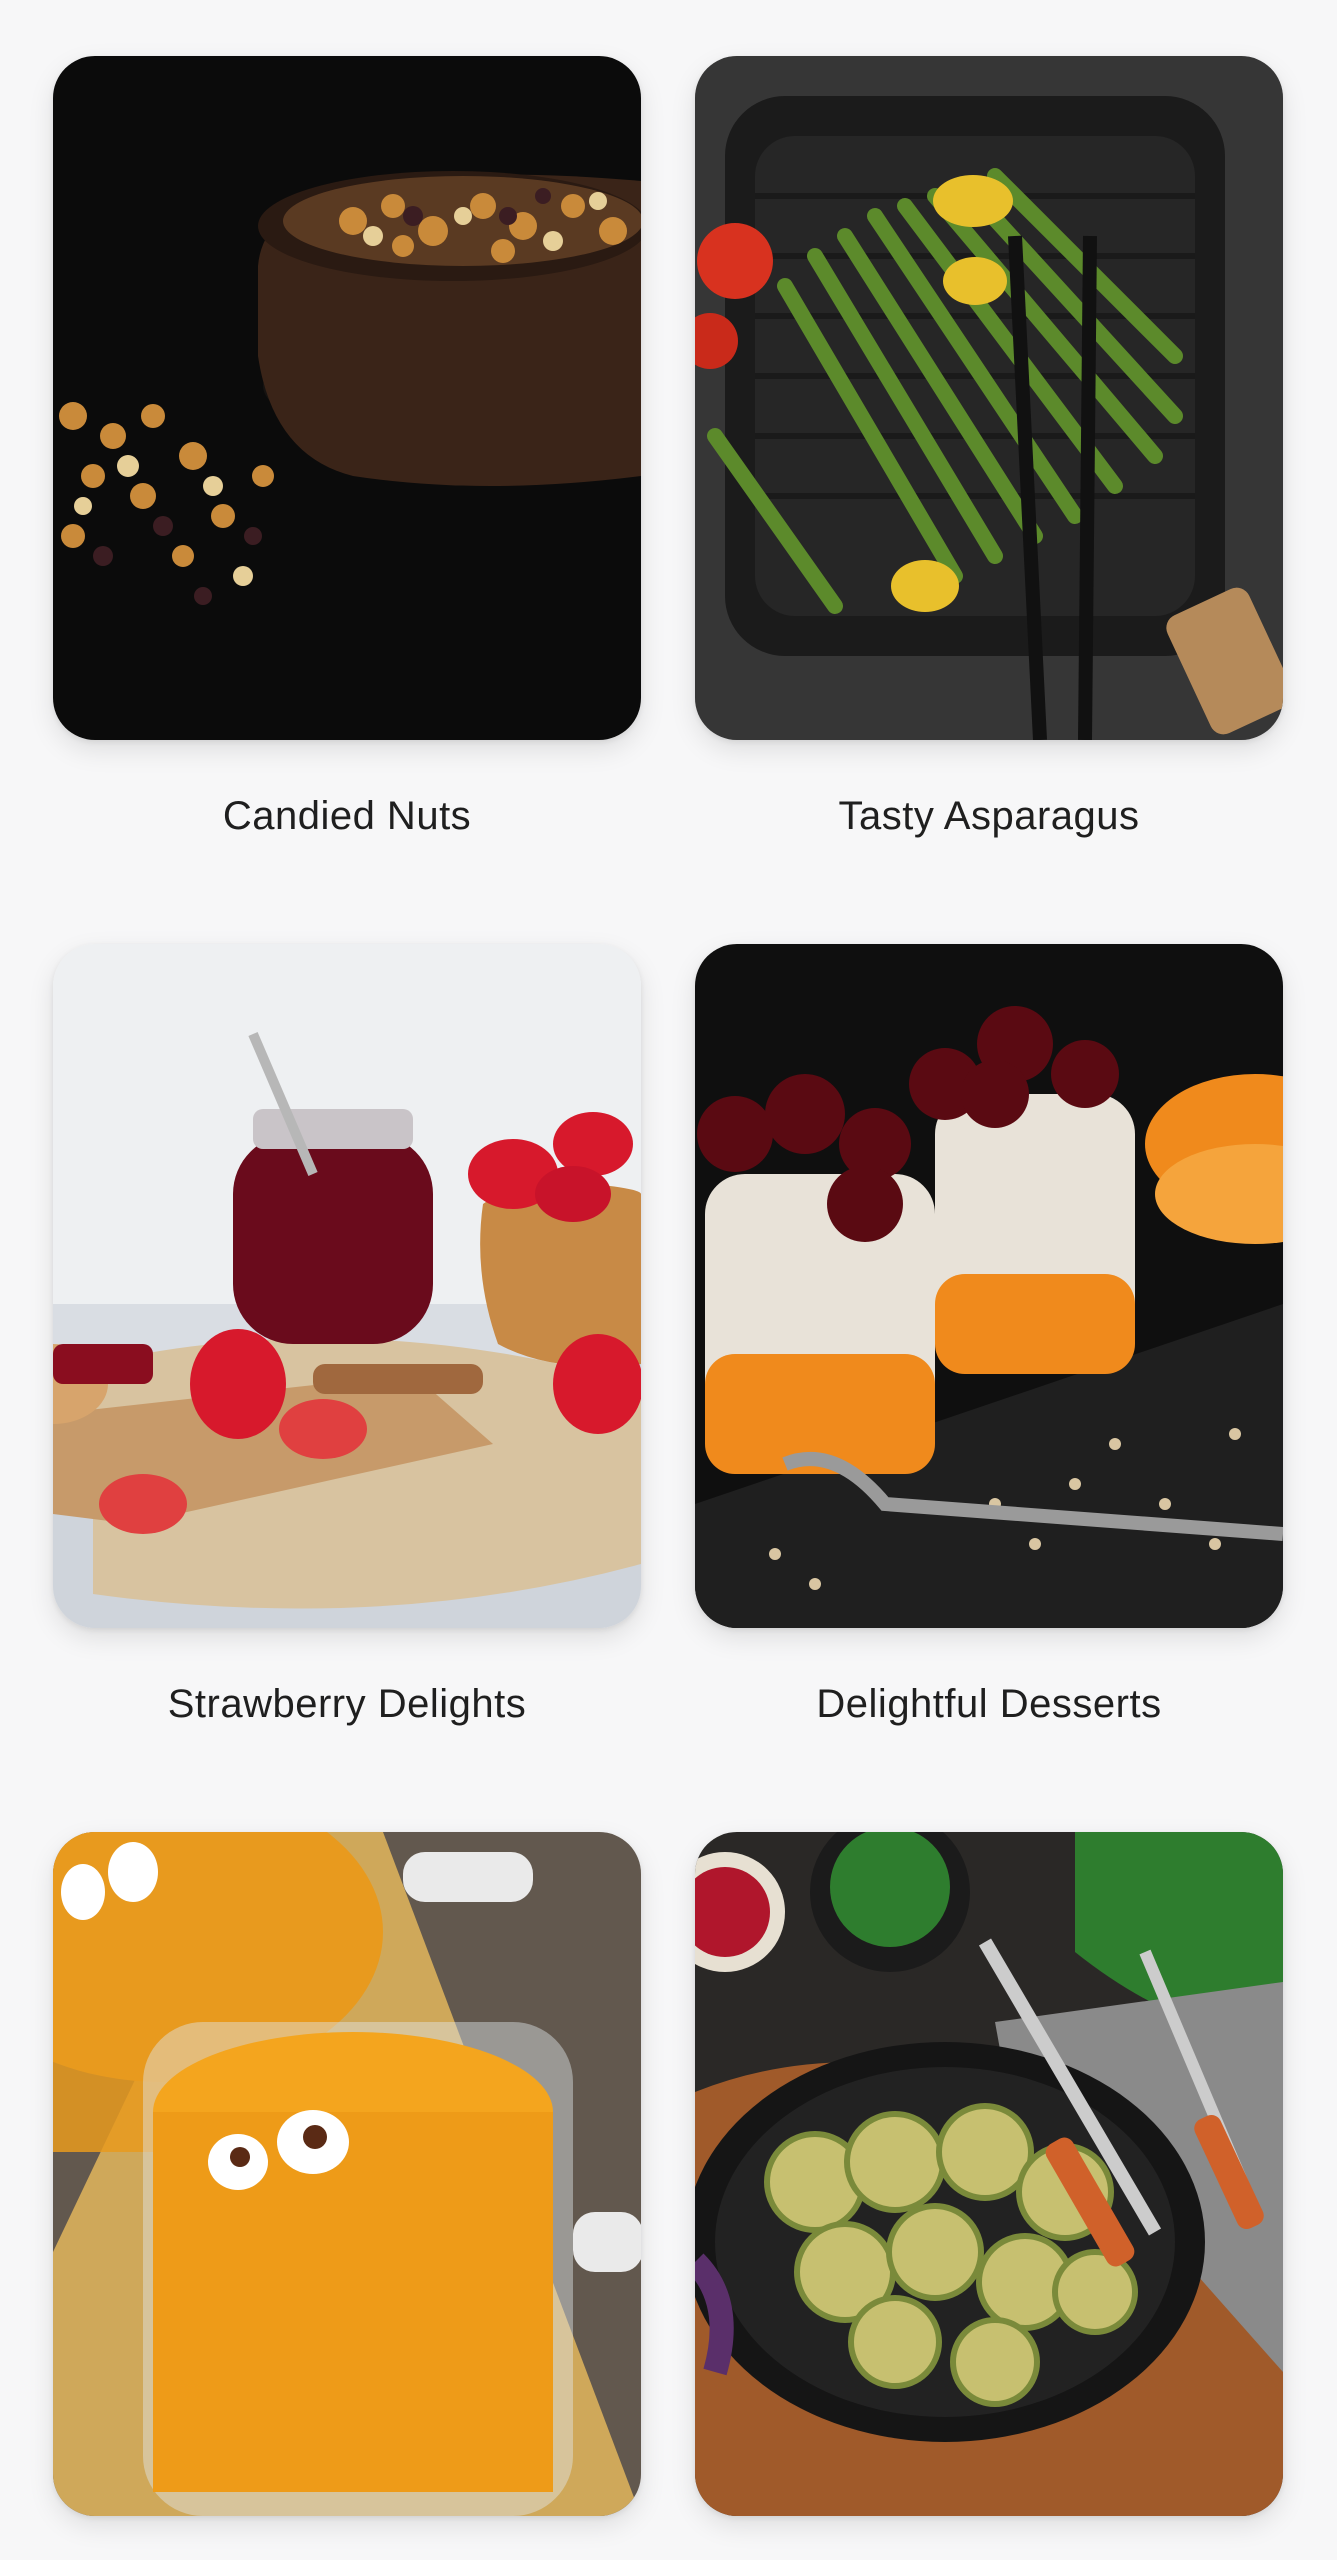 This screenshot has height=2560, width=1337. Describe the element at coordinates (347, 398) in the screenshot. I see `candied-nuts-photo` at that location.